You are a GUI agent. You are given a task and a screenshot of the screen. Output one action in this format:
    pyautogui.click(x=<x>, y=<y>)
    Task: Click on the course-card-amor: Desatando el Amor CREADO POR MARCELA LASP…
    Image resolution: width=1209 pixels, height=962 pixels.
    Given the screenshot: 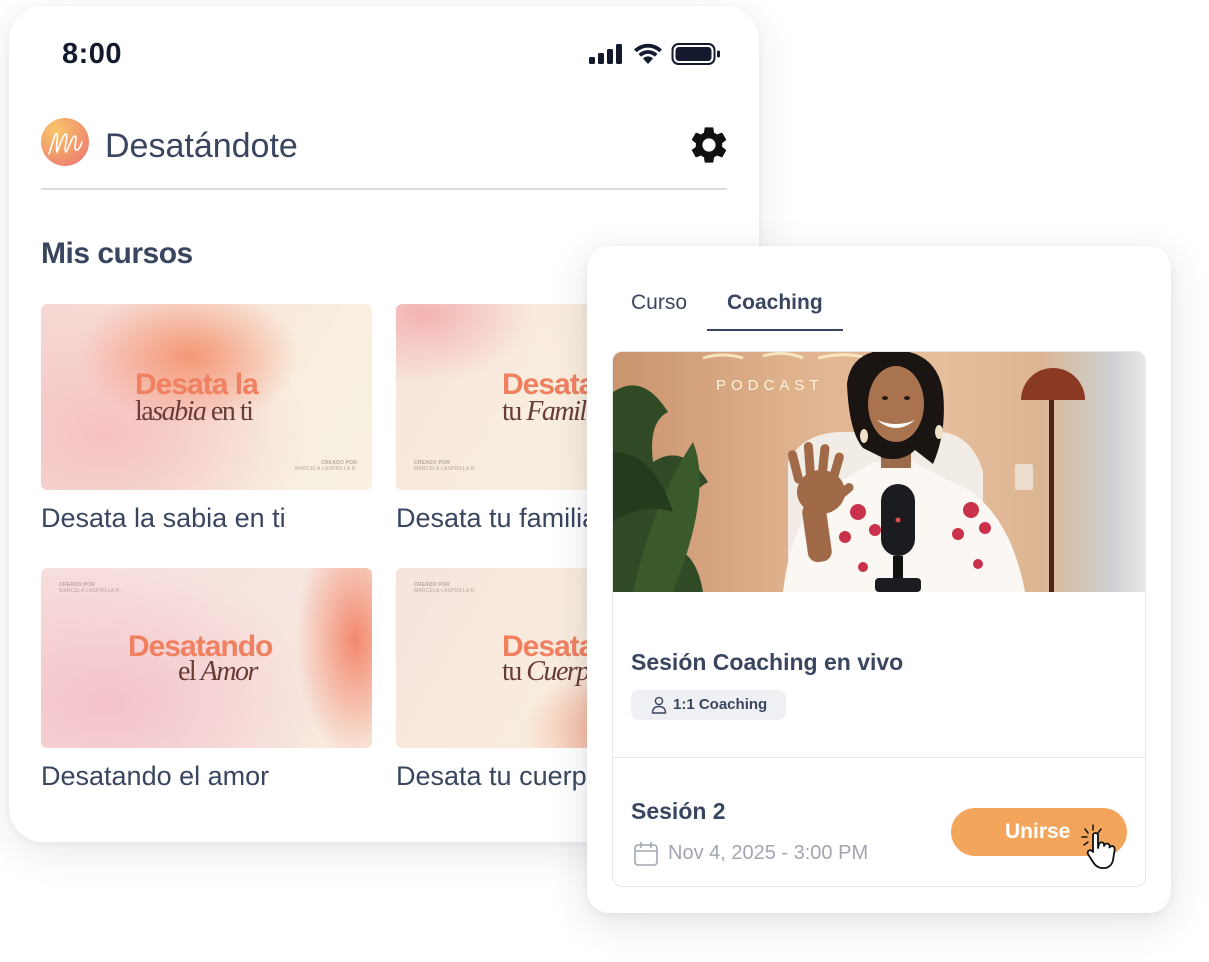 What is the action you would take?
    pyautogui.click(x=206, y=680)
    